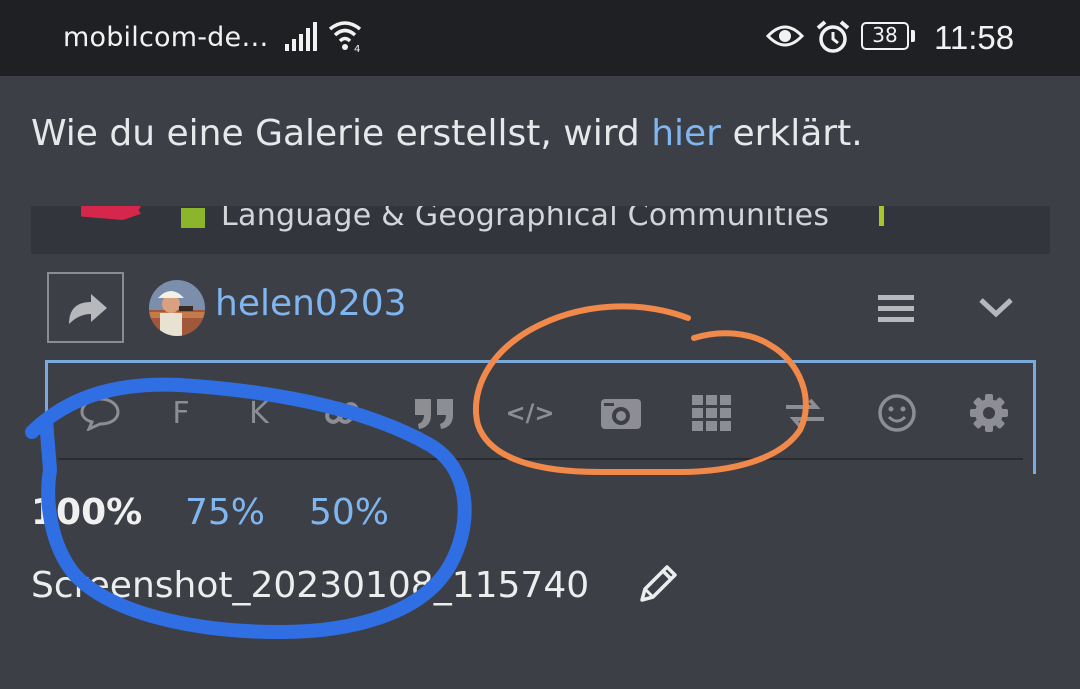  What do you see at coordinates (111, 213) in the screenshot?
I see `flag-image` at bounding box center [111, 213].